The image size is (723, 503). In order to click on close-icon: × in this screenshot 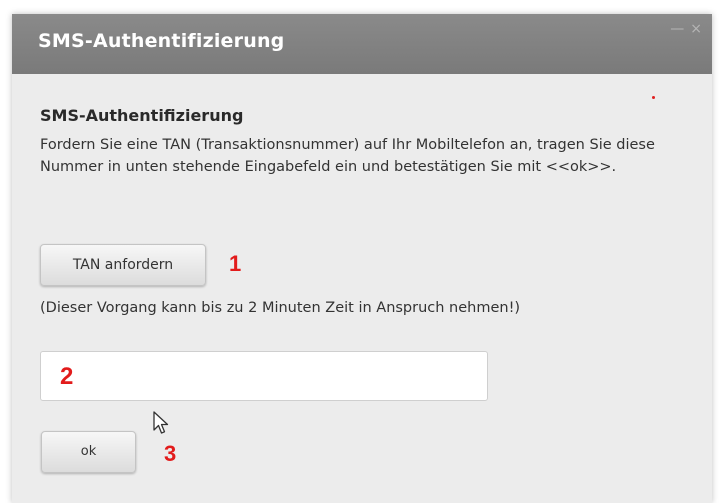, I will do `click(696, 29)`.